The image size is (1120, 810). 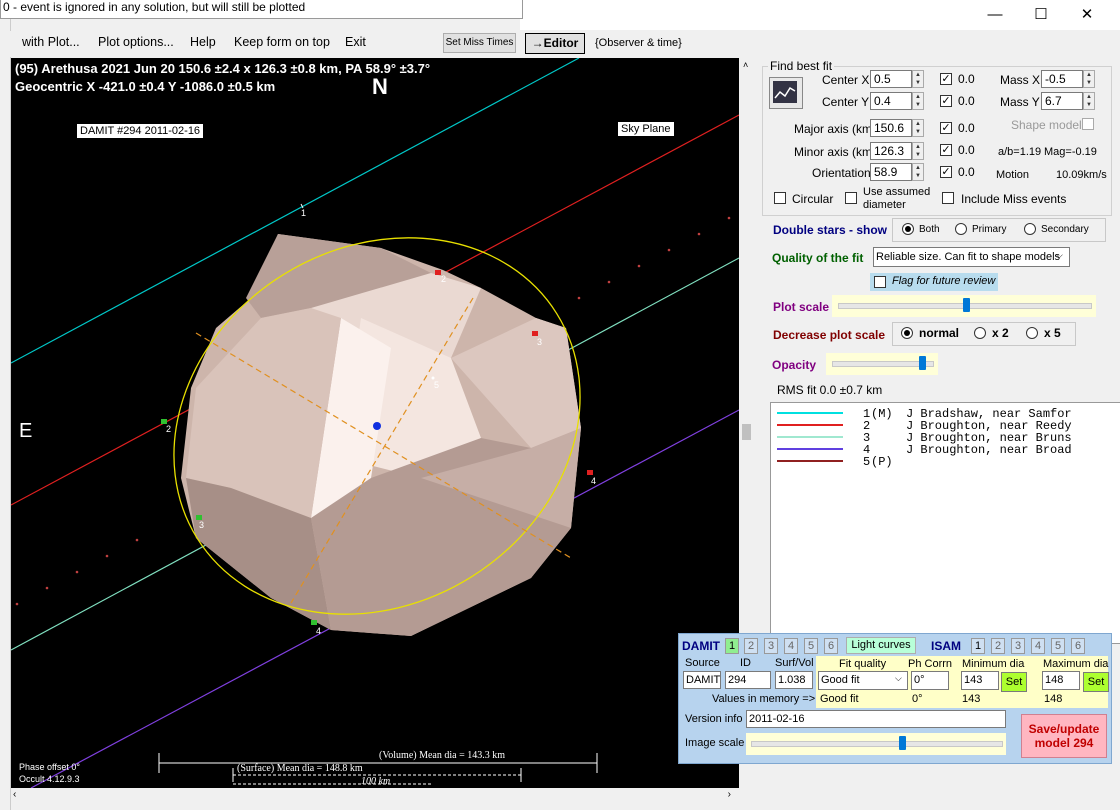 I want to click on center-y-spinner: ▲ ▼, so click(x=918, y=101).